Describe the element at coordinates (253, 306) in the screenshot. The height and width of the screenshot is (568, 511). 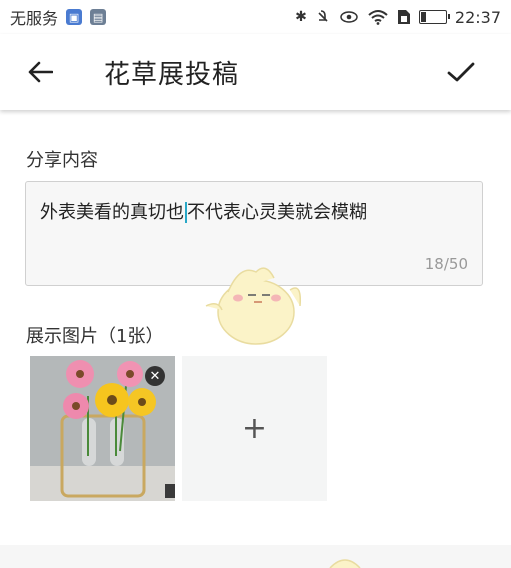
I see `chick-mascot-icon` at that location.